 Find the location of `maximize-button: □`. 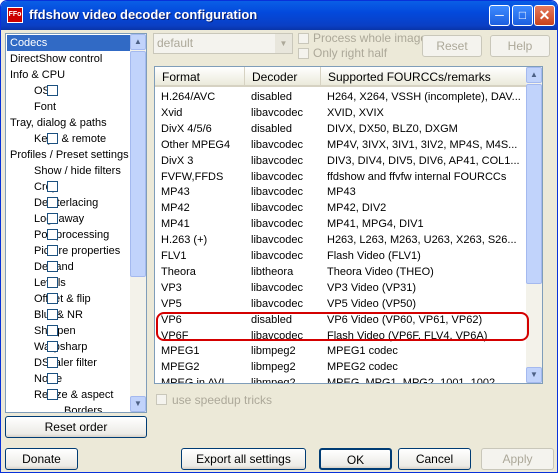

maximize-button: □ is located at coordinates (522, 15).